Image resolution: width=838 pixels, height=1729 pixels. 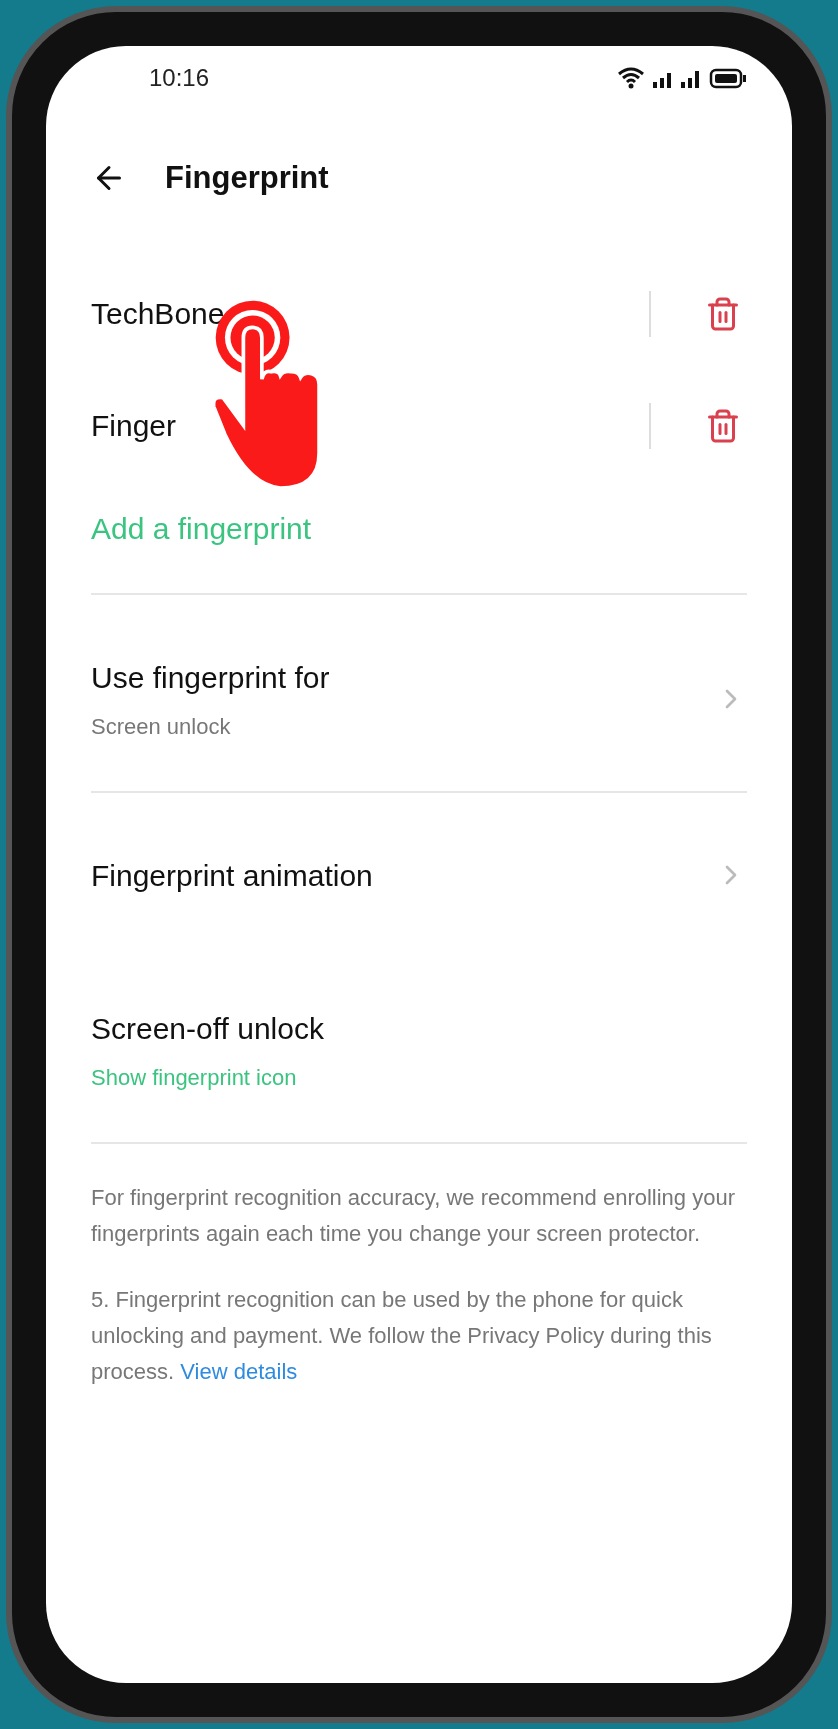 I want to click on setting-subtitle: Show fingerprint icon, so click(x=194, y=1077).